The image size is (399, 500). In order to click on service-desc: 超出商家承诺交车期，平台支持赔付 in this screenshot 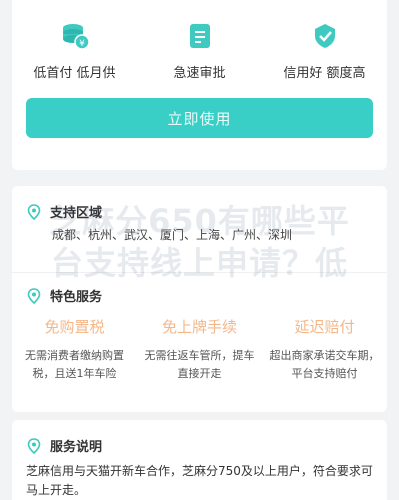, I will do `click(324, 364)`.